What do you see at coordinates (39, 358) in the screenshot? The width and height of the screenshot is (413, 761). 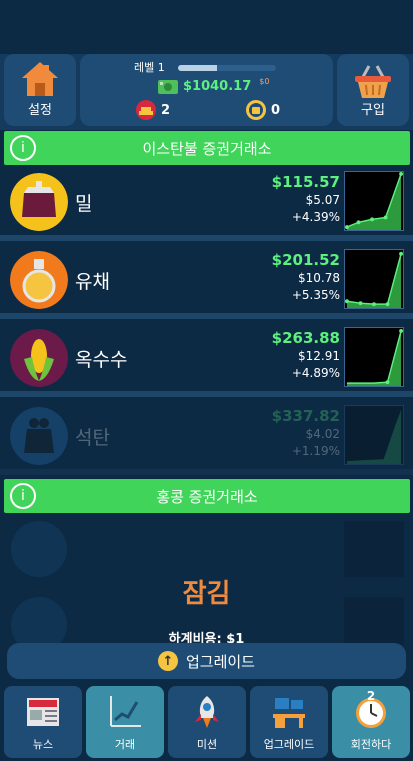 I see `corn-icon` at bounding box center [39, 358].